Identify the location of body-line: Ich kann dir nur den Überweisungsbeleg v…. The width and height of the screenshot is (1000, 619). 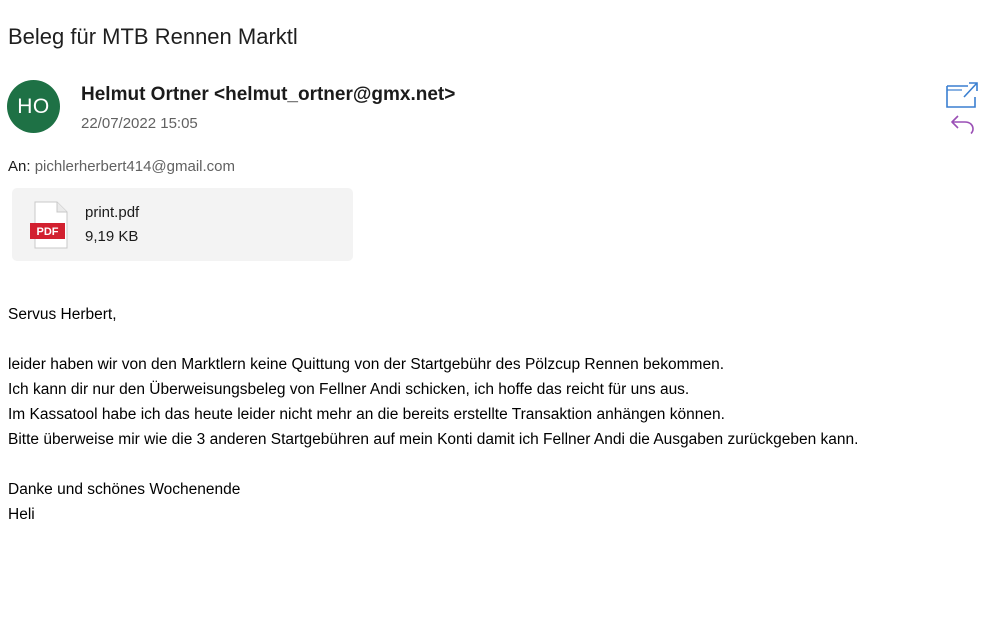
(349, 389).